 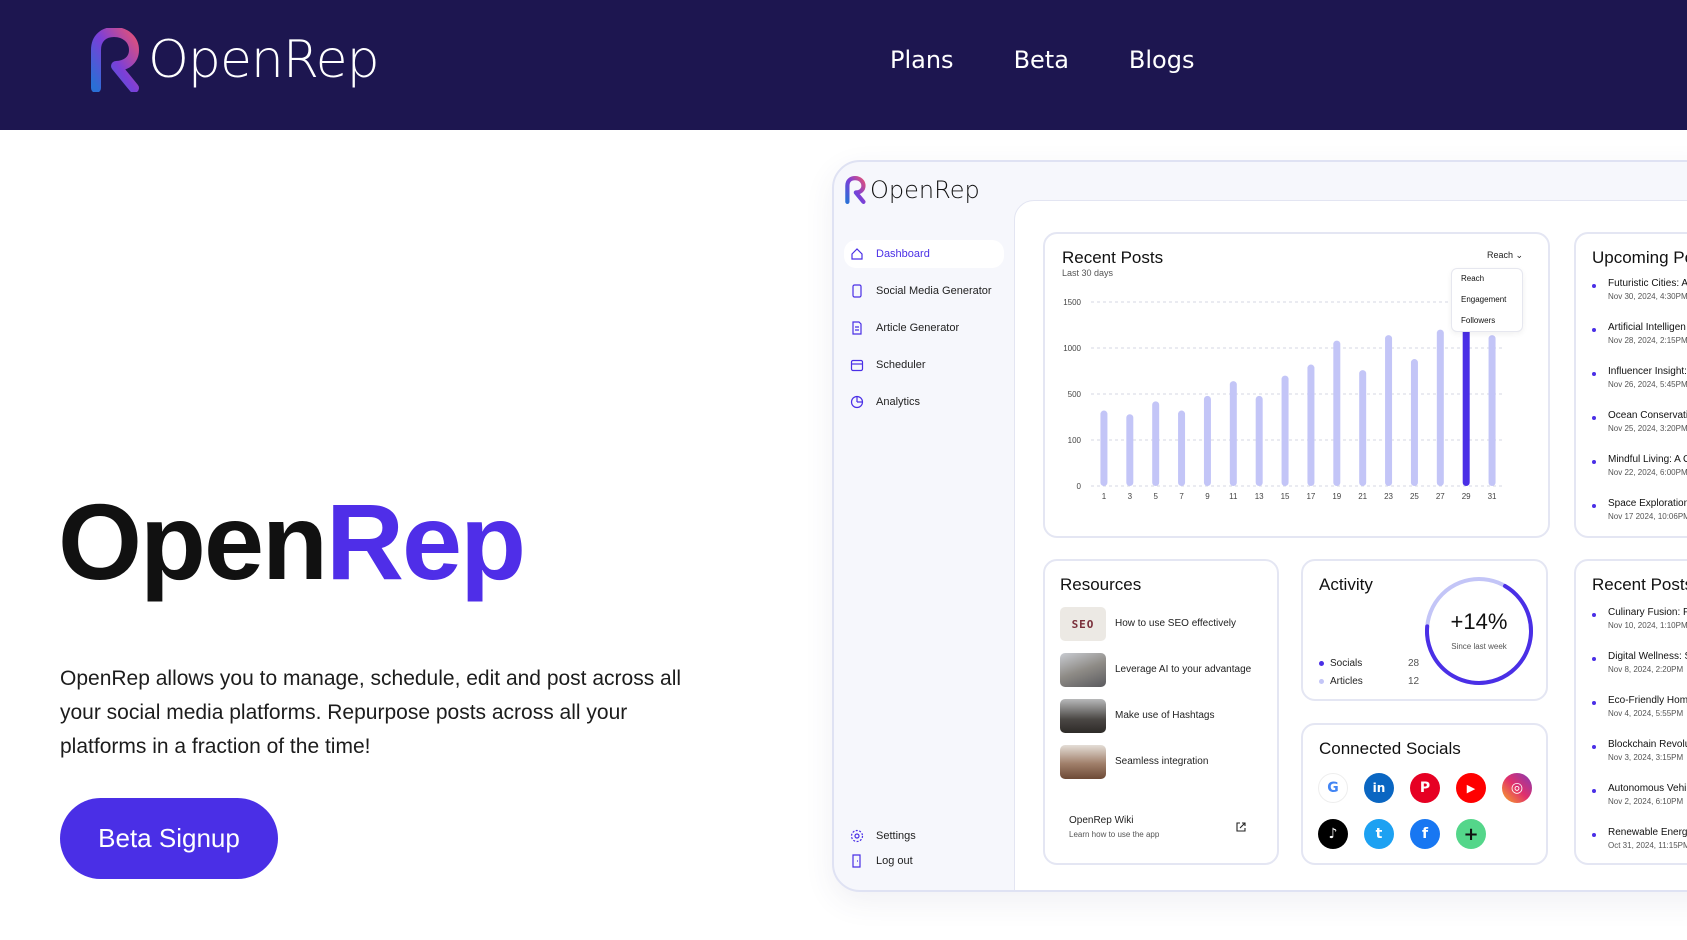 What do you see at coordinates (1414, 681) in the screenshot?
I see `legend-value: 12` at bounding box center [1414, 681].